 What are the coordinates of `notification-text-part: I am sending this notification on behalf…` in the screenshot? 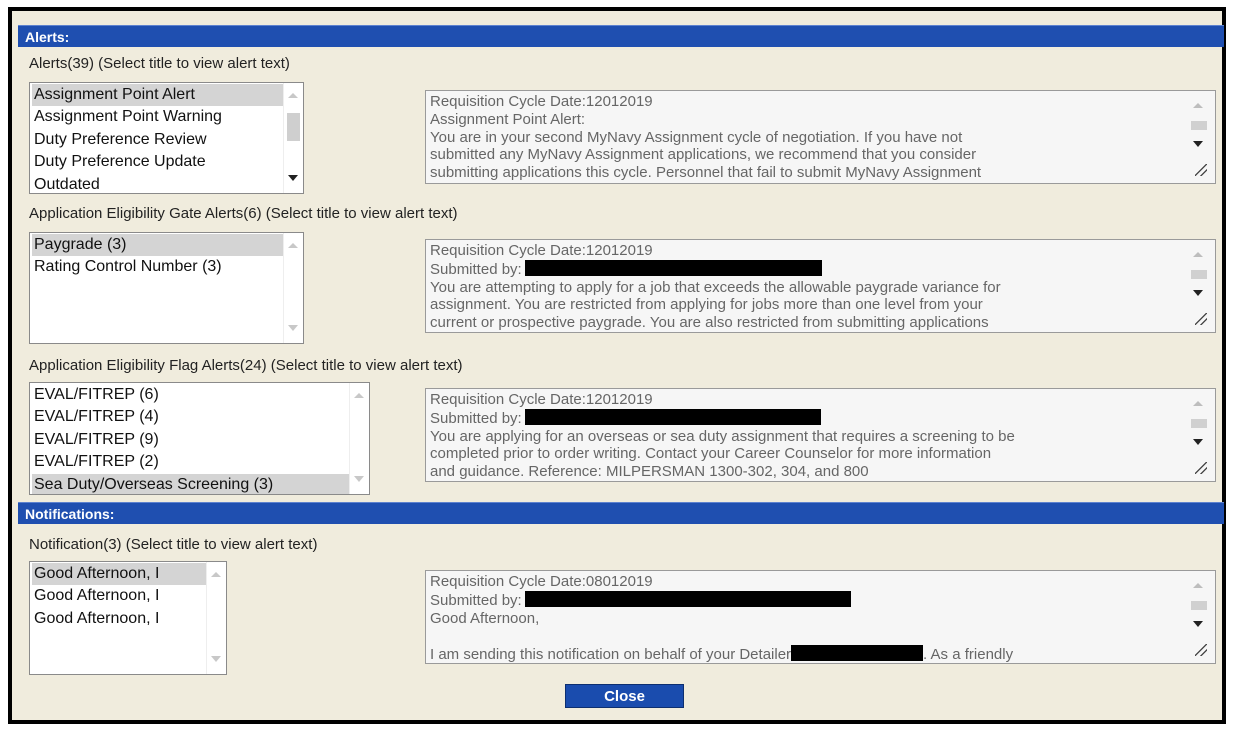 It's located at (611, 655).